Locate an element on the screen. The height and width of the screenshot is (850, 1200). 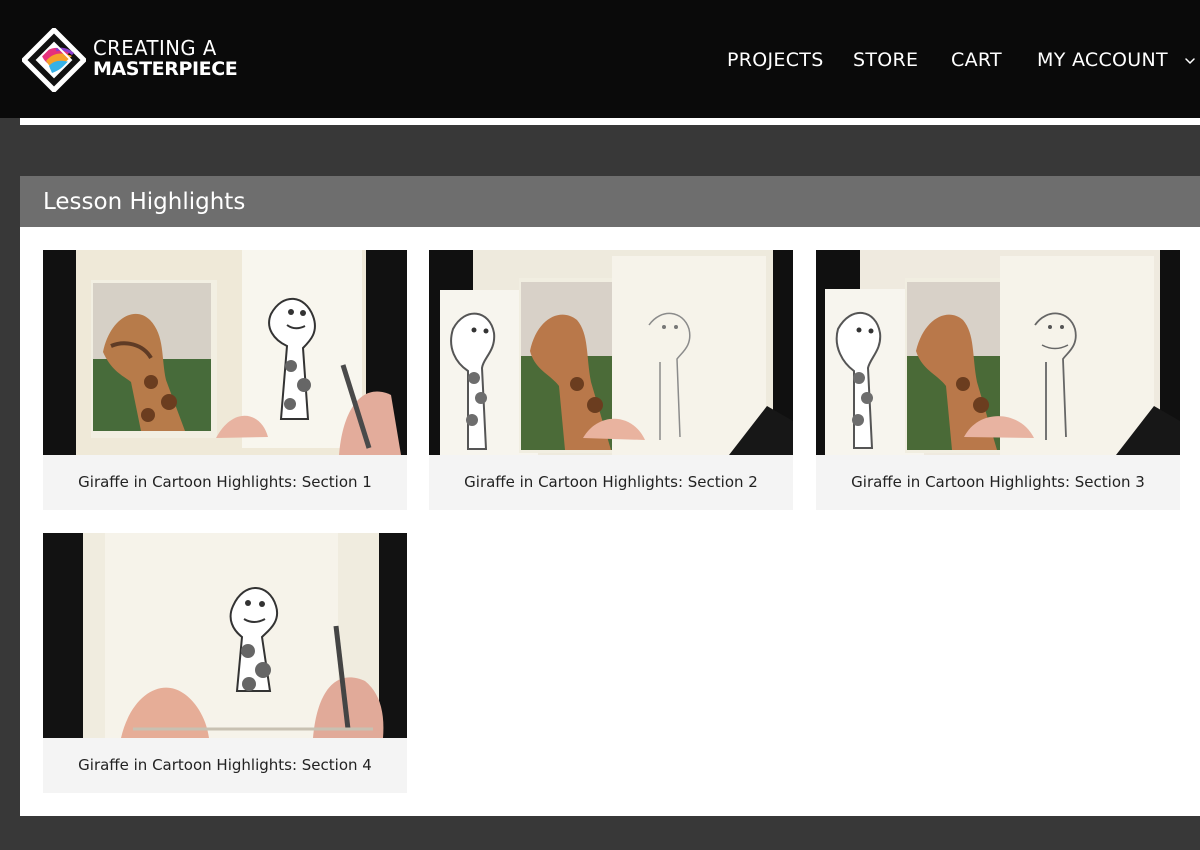
nav-store-link: STORE is located at coordinates (885, 60).